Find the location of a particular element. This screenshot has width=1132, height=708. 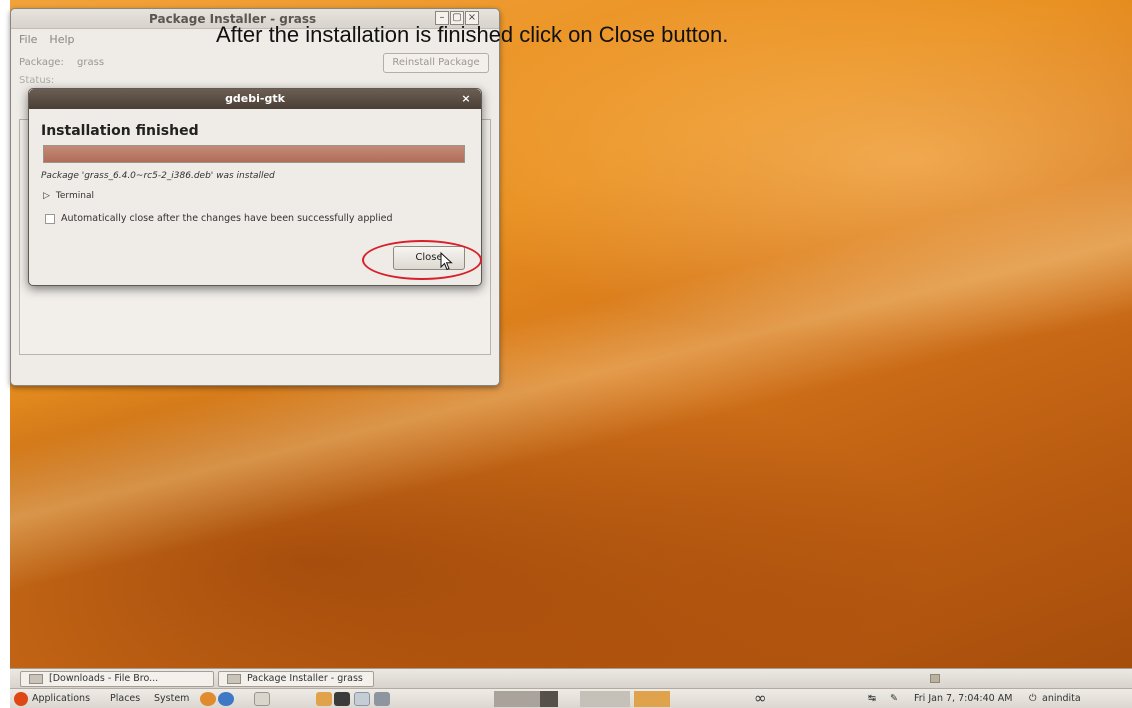

menu-help: Help is located at coordinates (61, 40).